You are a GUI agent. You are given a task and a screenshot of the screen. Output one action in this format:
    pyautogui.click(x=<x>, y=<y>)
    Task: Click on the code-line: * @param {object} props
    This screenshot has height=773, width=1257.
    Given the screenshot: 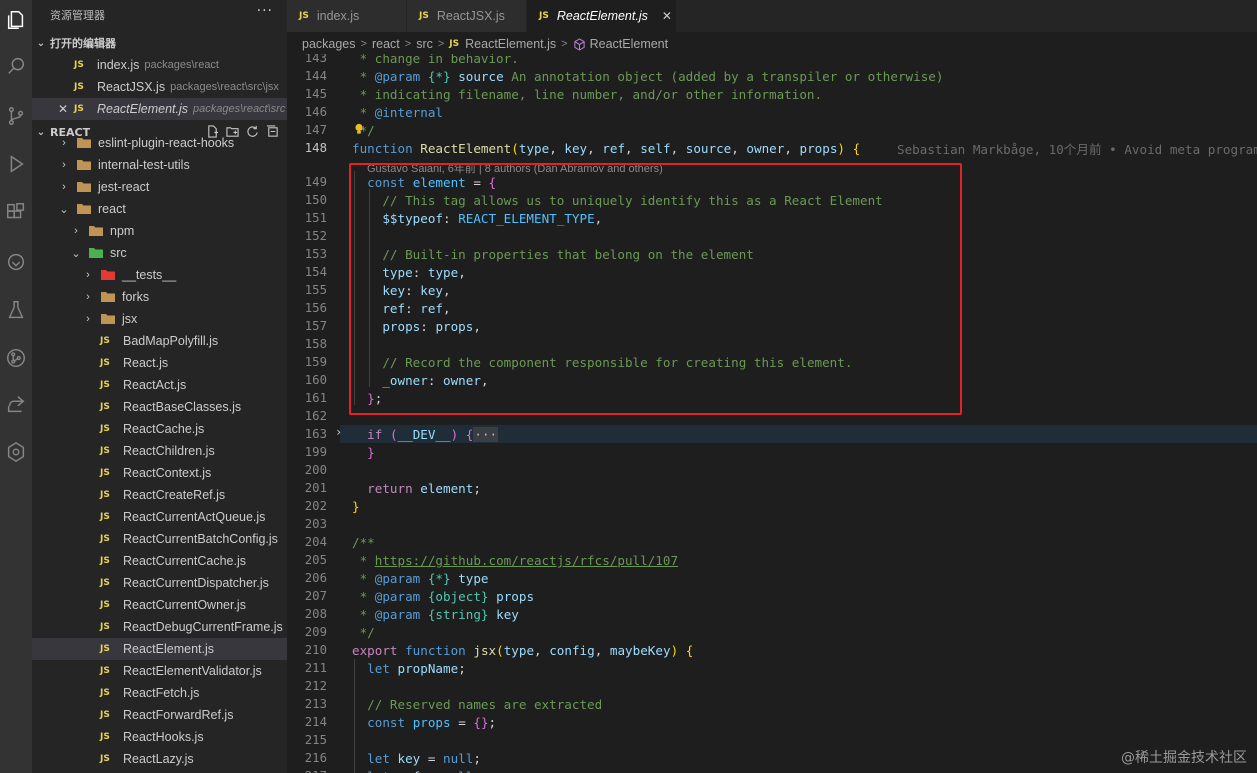 What is the action you would take?
    pyautogui.click(x=443, y=596)
    